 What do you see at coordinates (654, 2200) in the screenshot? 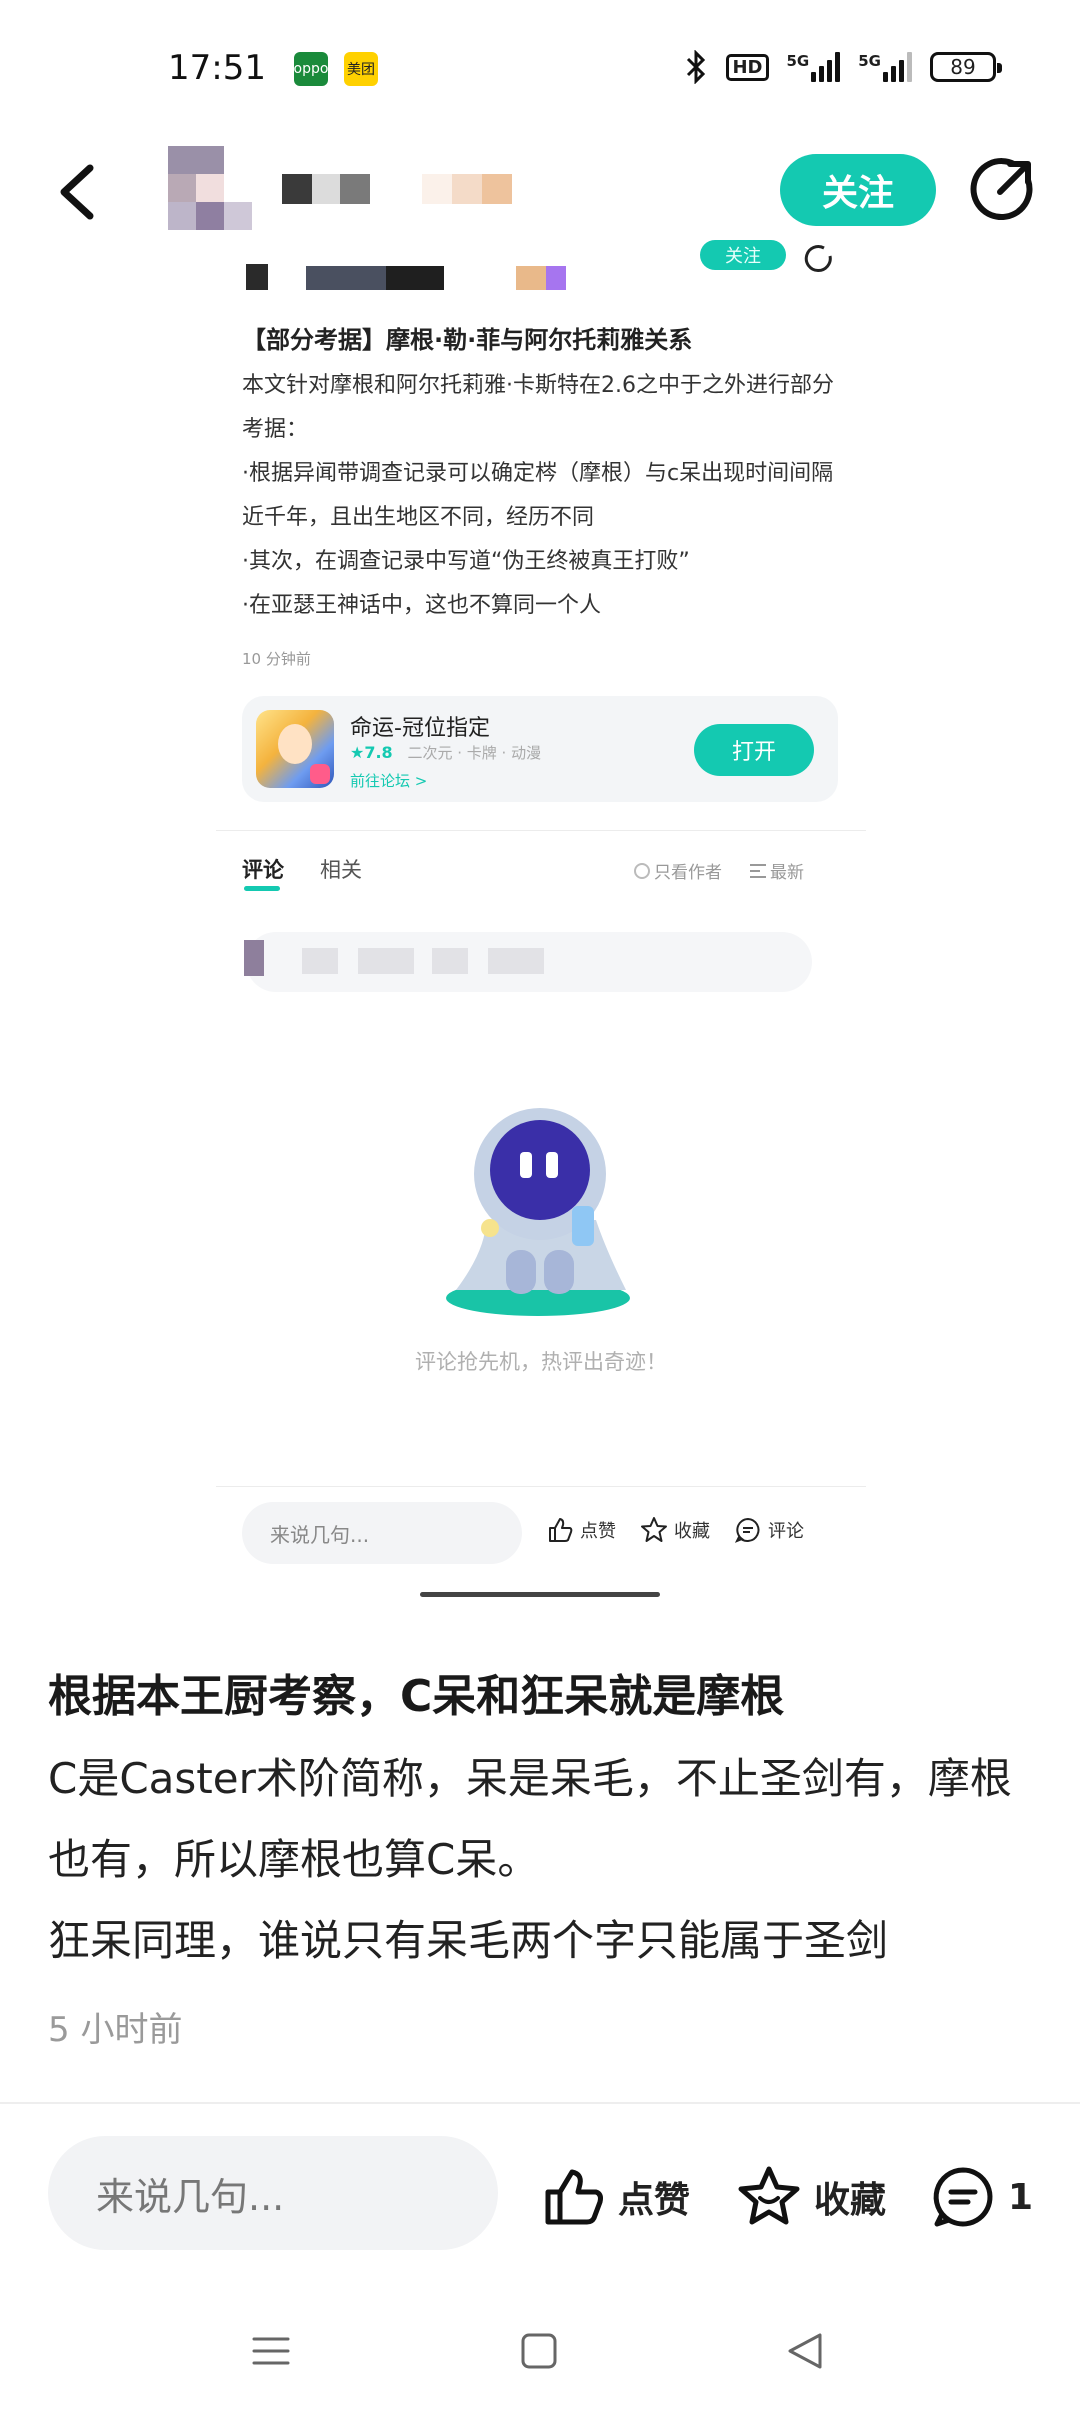
I see `like-label: 点赞` at bounding box center [654, 2200].